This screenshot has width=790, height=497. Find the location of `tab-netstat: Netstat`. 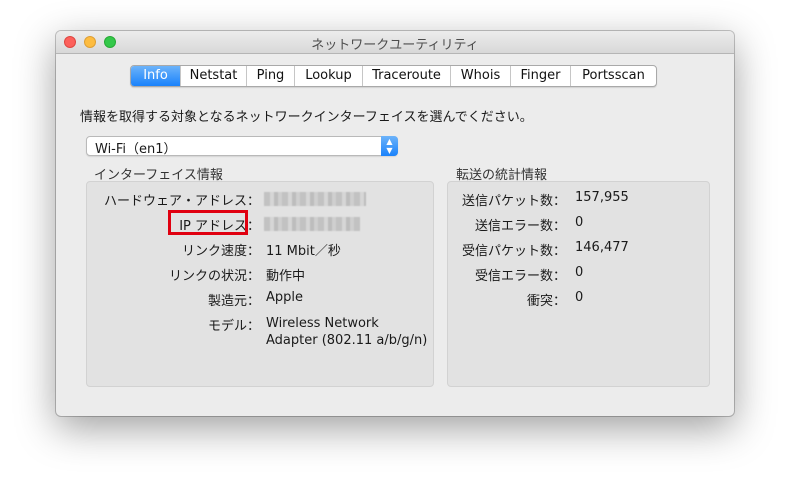

tab-netstat: Netstat is located at coordinates (213, 76).